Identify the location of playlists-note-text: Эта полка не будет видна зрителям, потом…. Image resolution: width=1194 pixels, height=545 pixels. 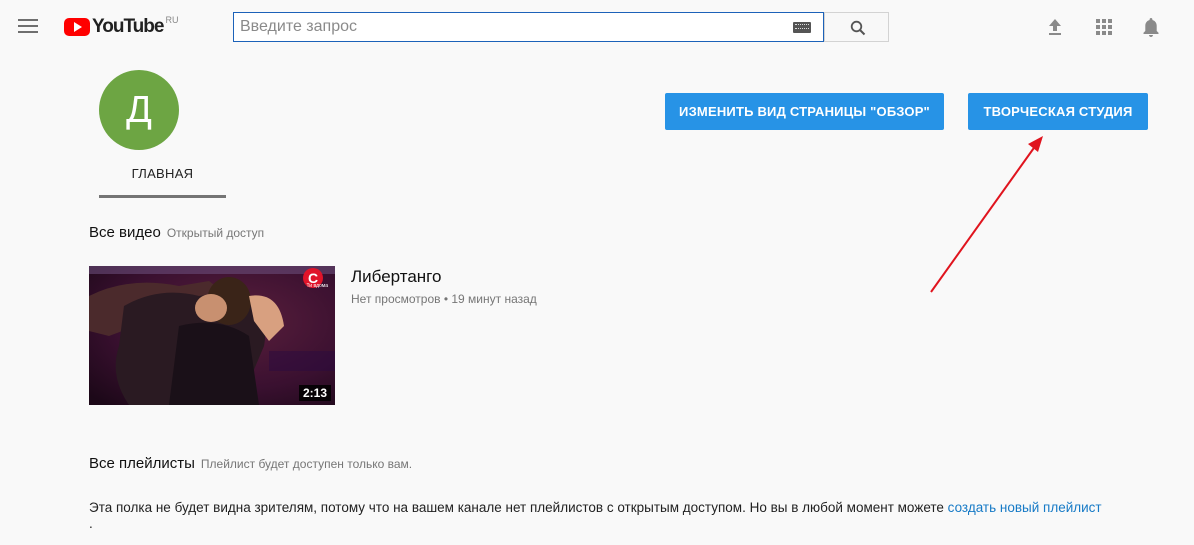
(518, 507).